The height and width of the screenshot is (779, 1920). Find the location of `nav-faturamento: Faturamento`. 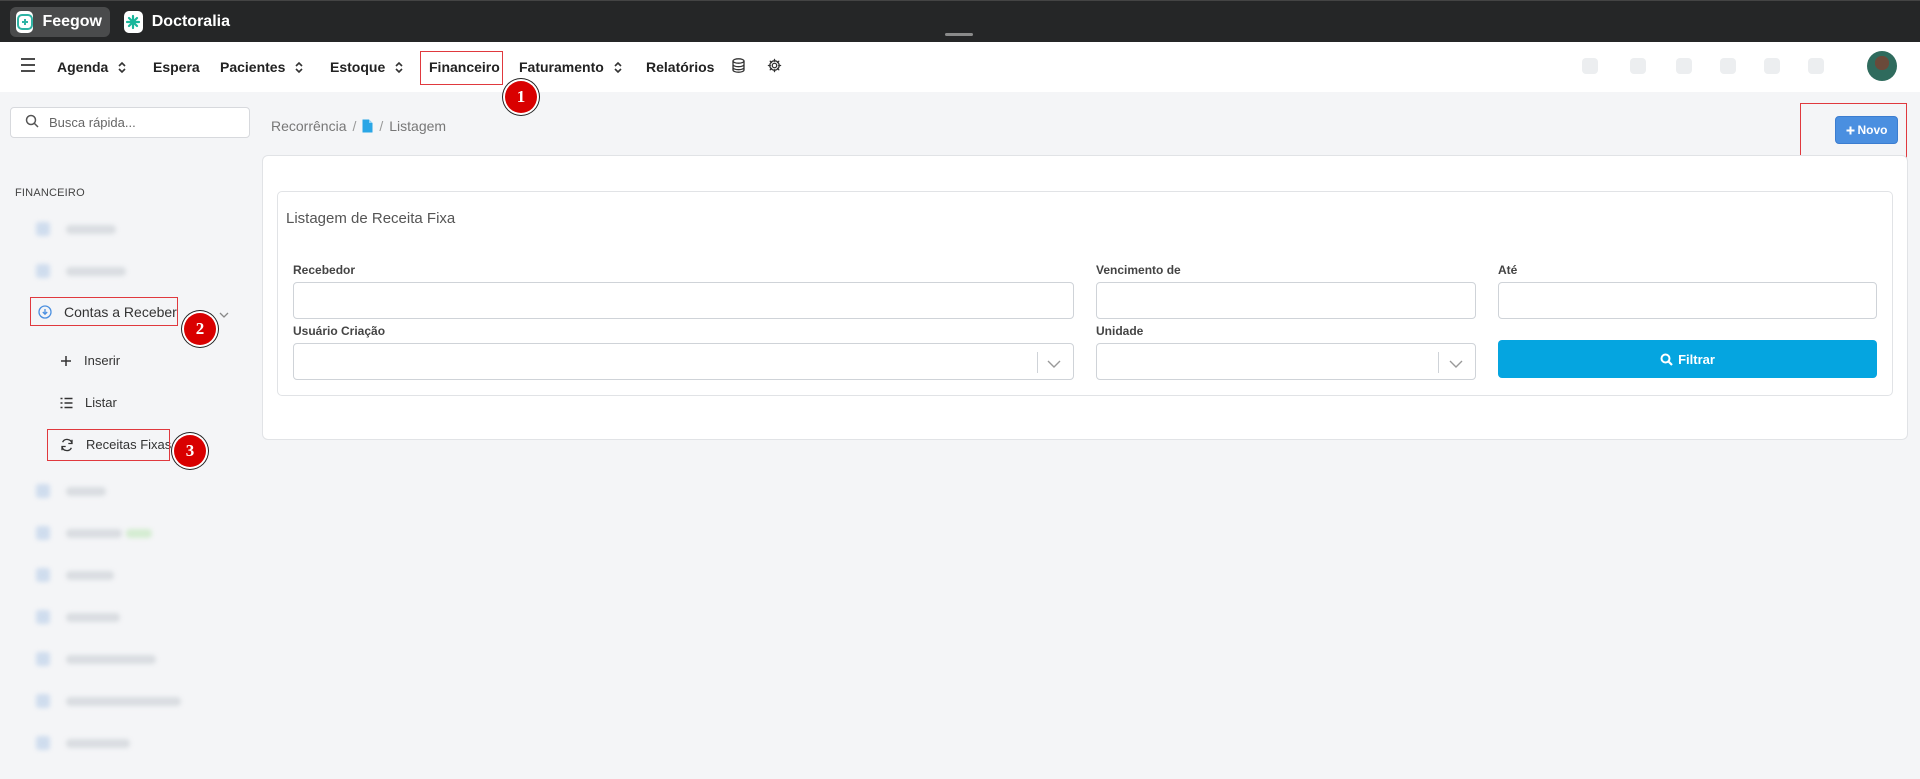

nav-faturamento: Faturamento is located at coordinates (570, 67).